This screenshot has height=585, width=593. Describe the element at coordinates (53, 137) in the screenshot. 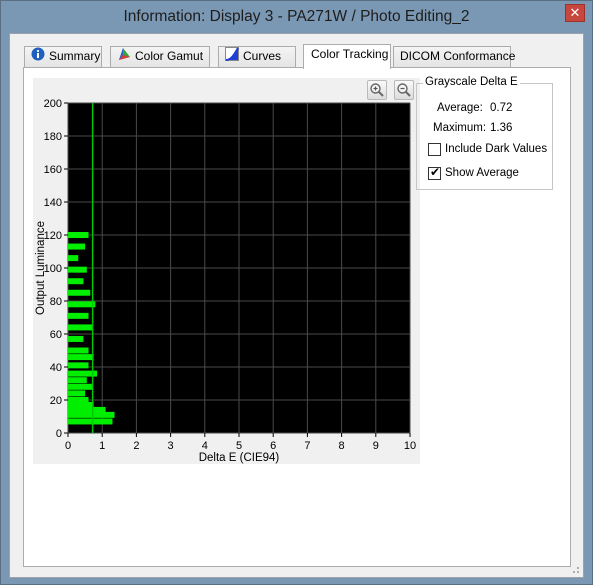

I see `y-tick-label: 180` at that location.